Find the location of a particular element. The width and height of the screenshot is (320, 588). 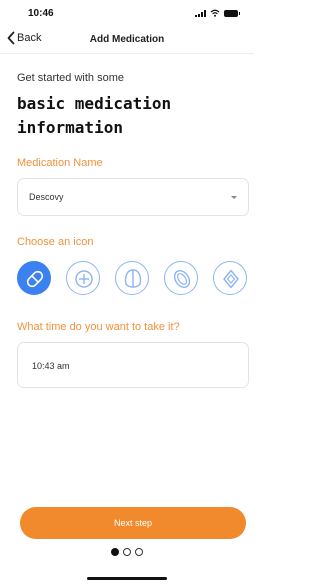

time-value: 10:43 am is located at coordinates (51, 366).